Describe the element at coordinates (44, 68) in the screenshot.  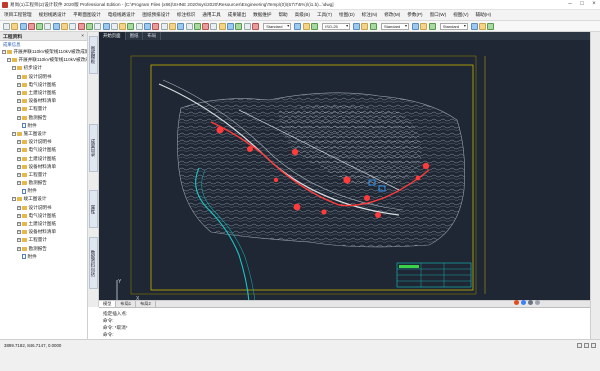
I see `tree-item: − 初步设计` at that location.